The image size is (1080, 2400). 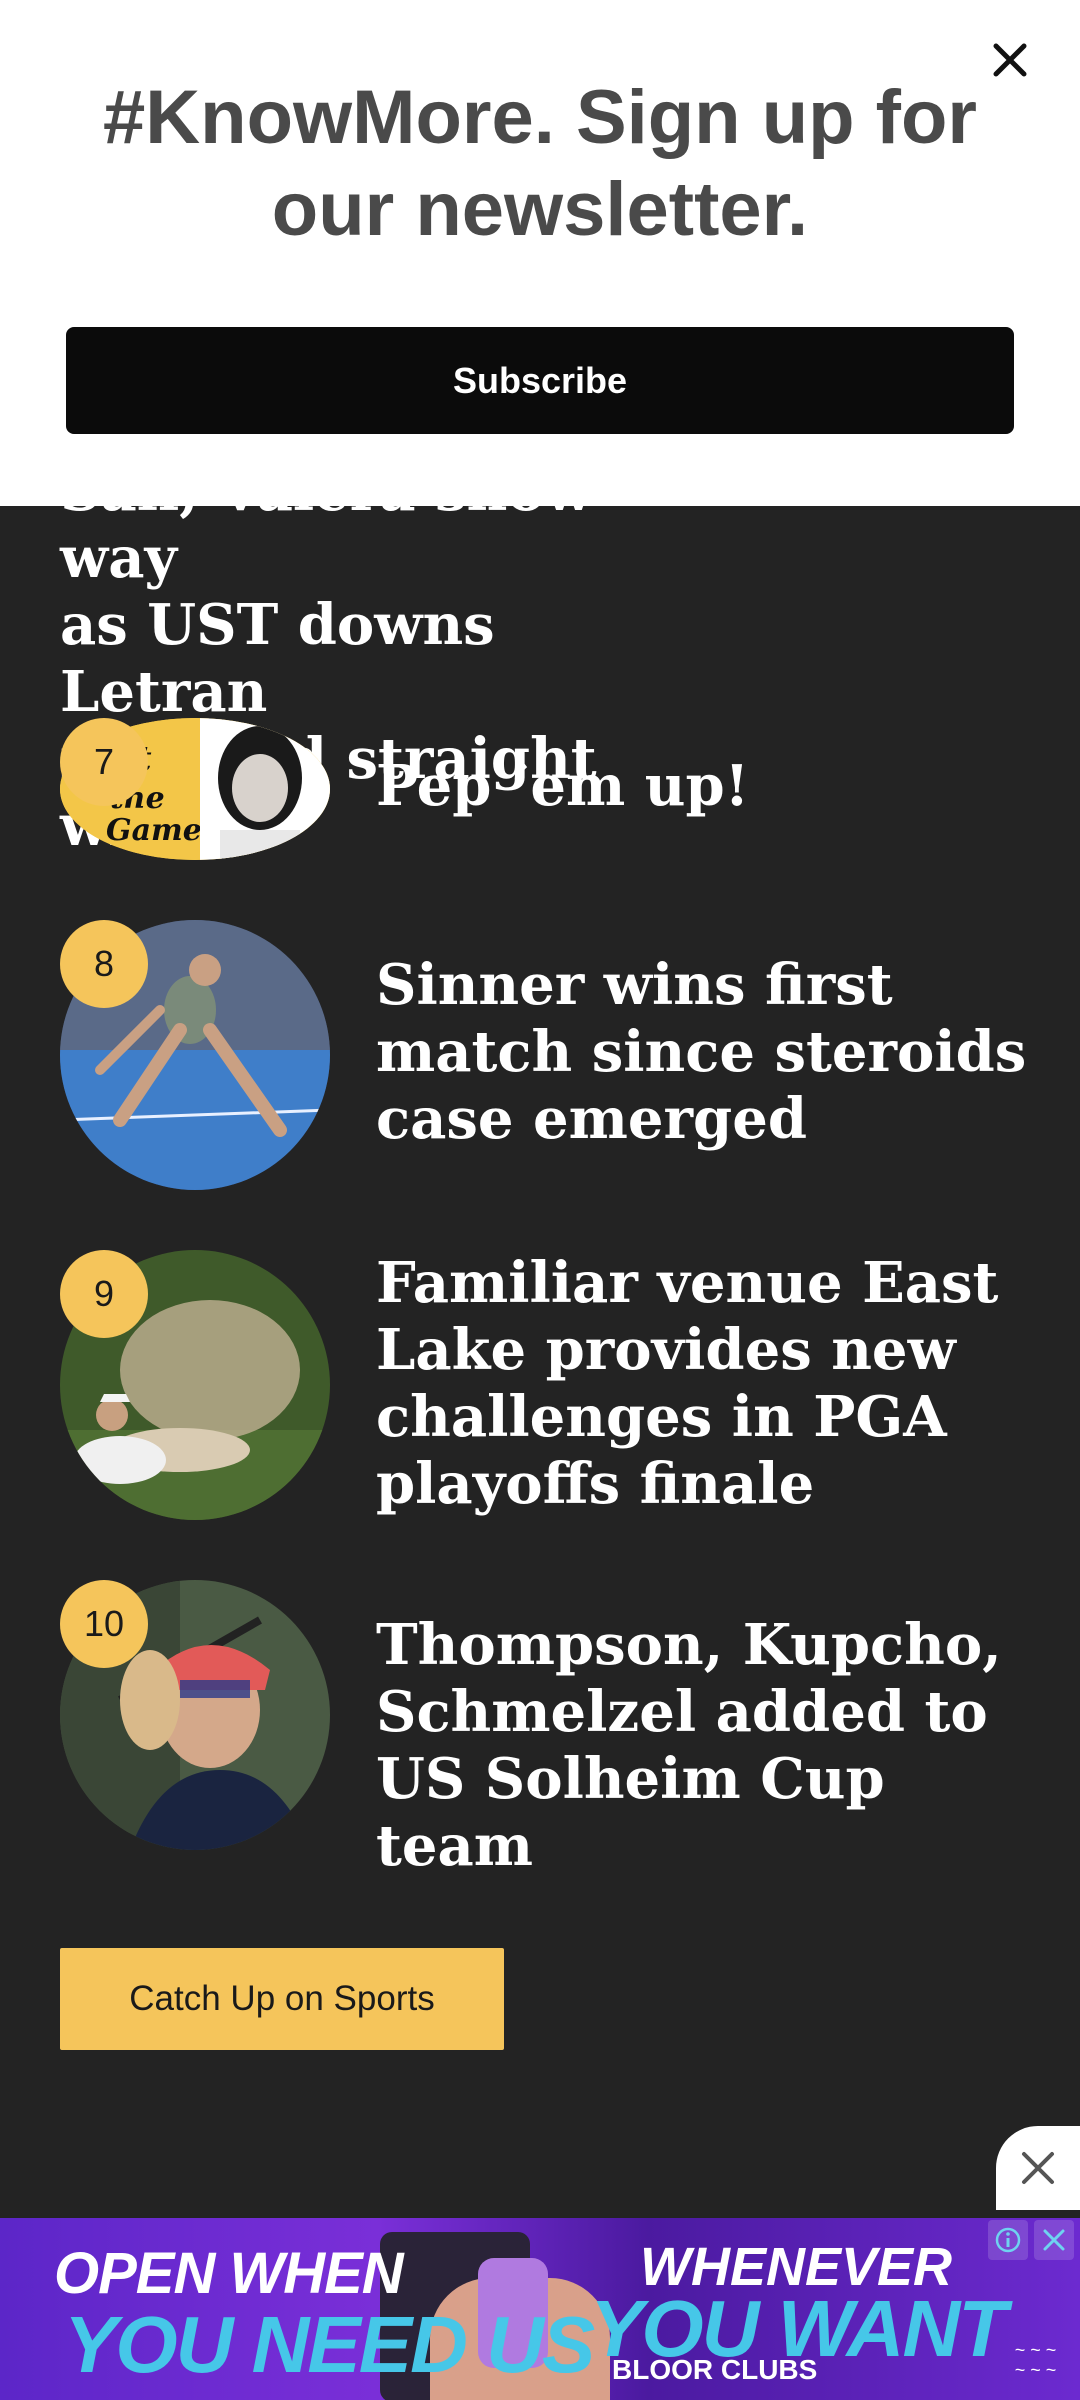 What do you see at coordinates (104, 964) in the screenshot?
I see `rank-badge: 8` at bounding box center [104, 964].